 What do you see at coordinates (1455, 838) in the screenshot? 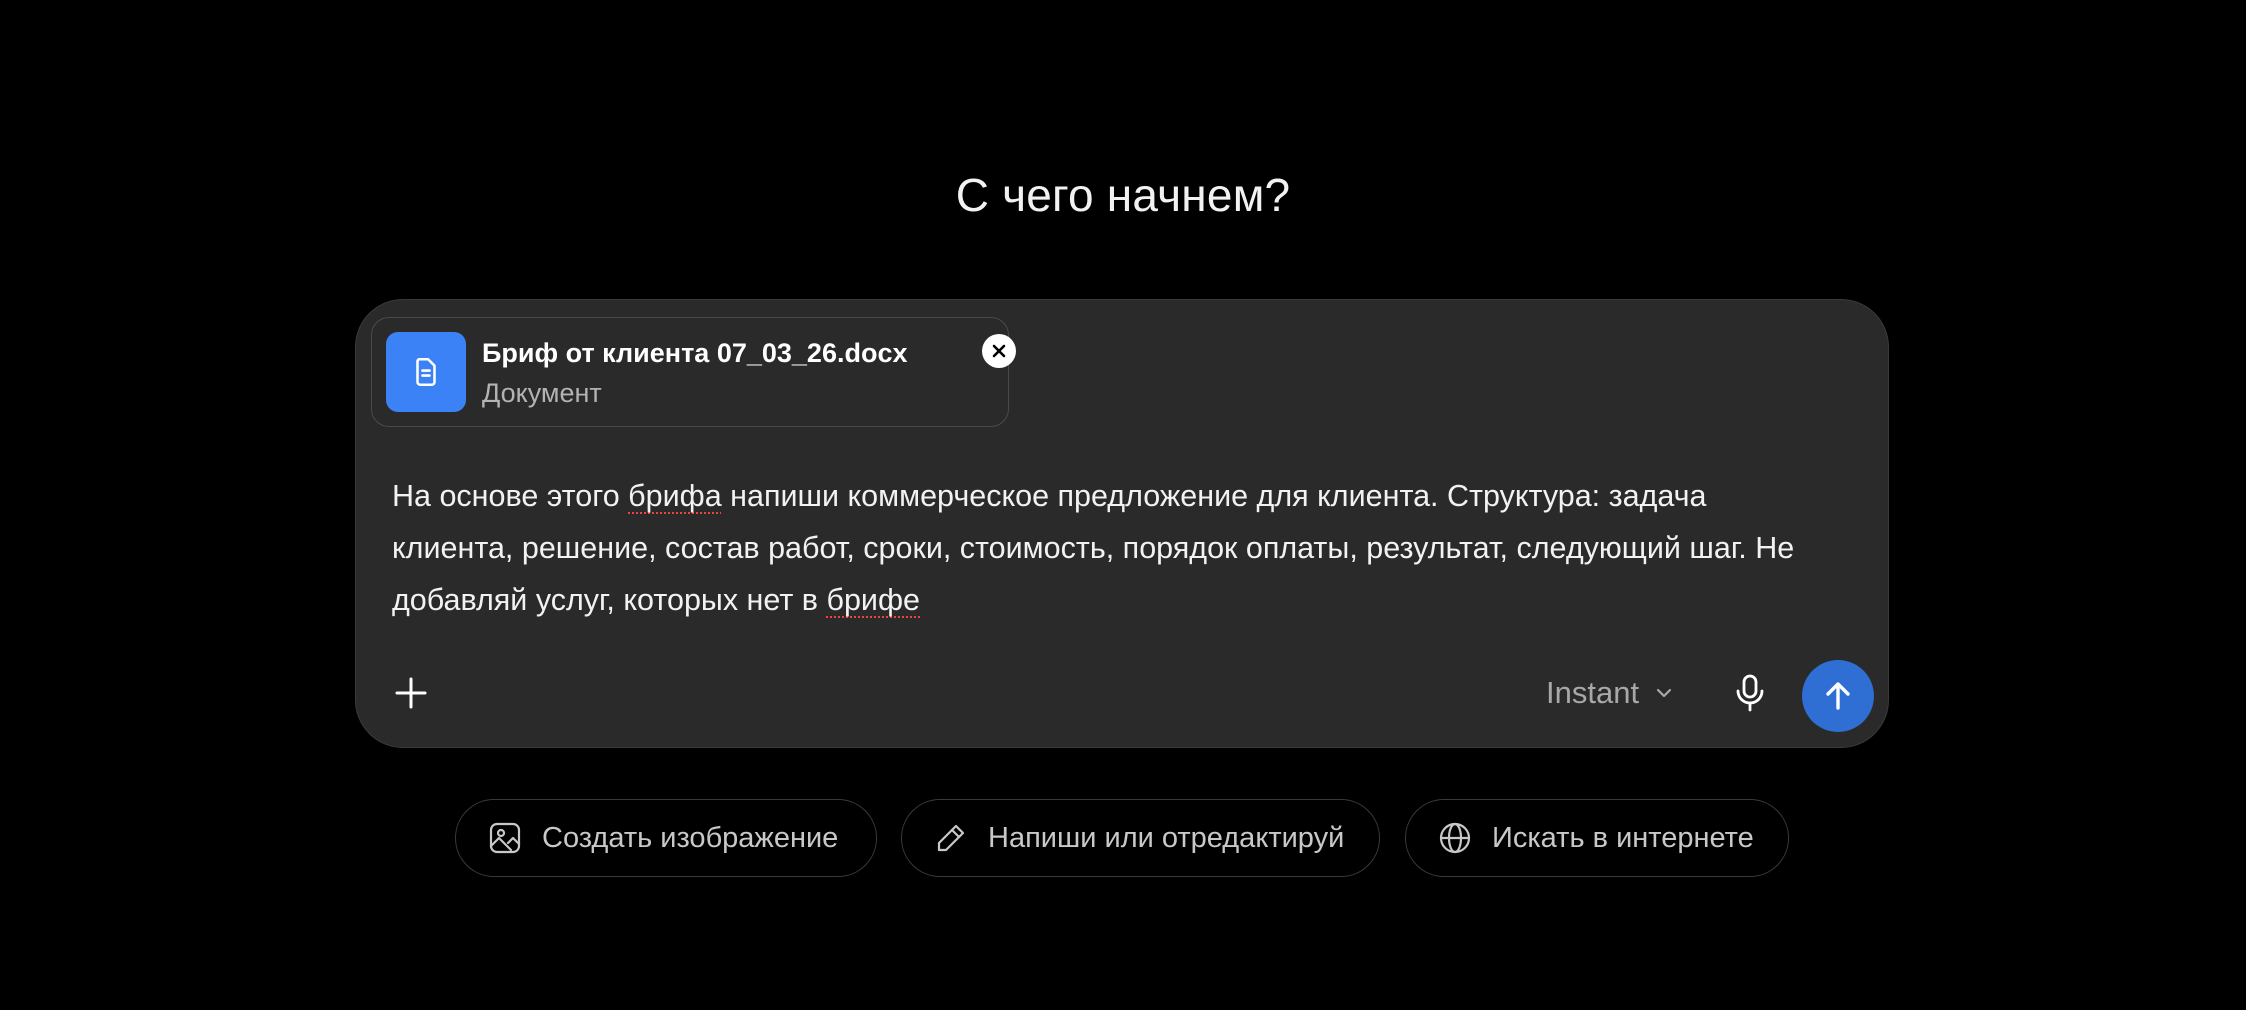
I see `globe-icon` at bounding box center [1455, 838].